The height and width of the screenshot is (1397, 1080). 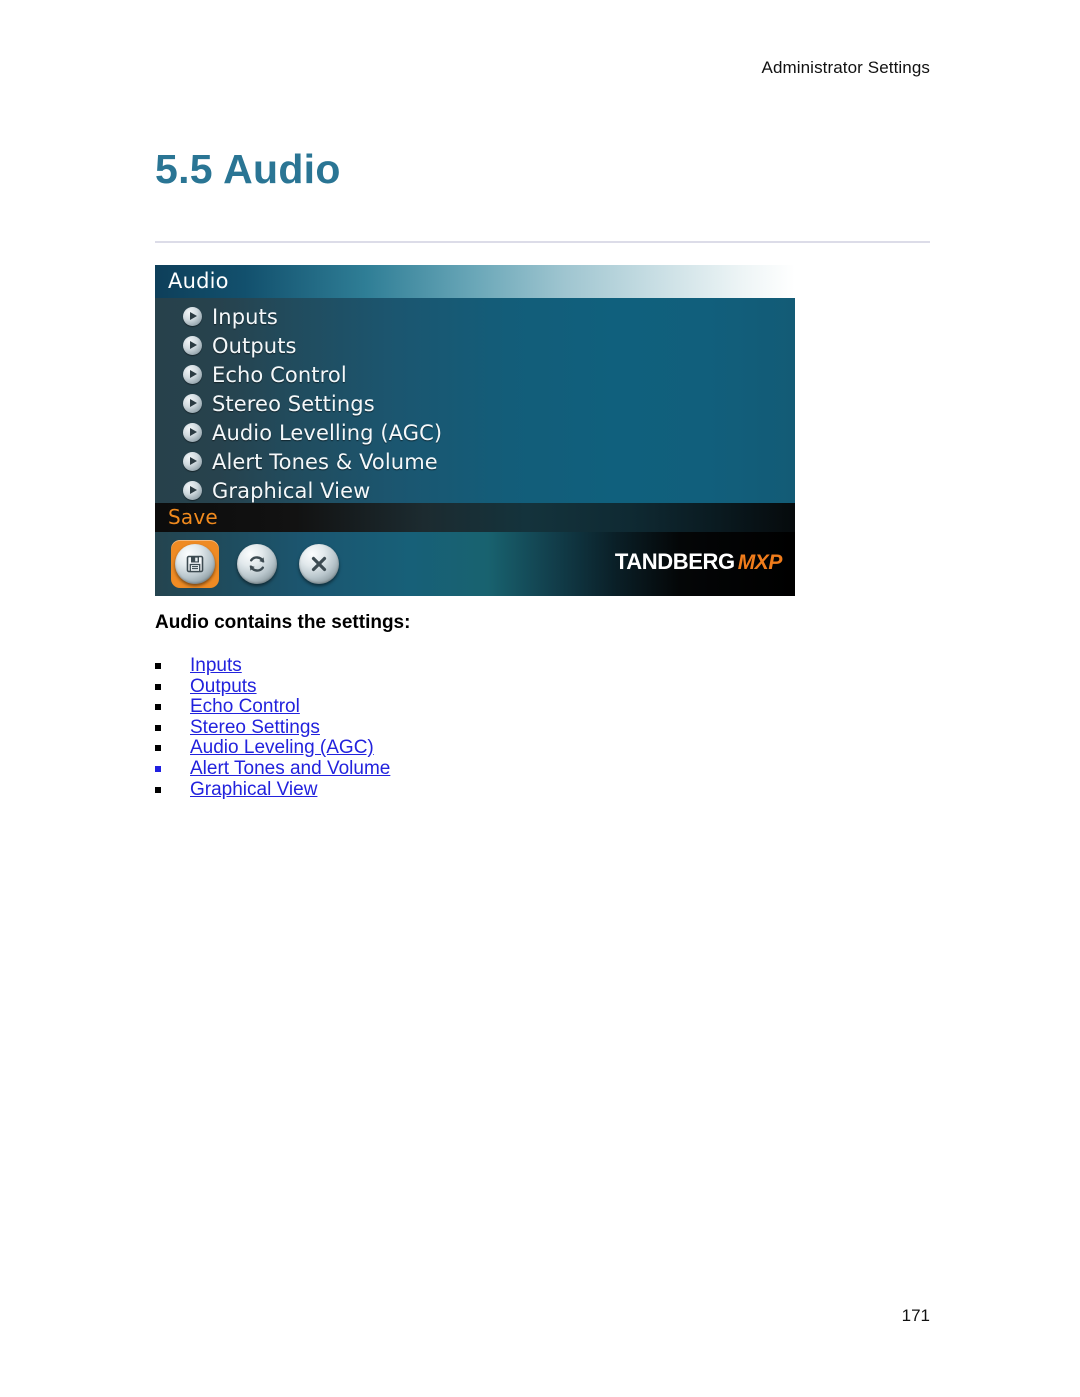 What do you see at coordinates (293, 403) in the screenshot?
I see `menu-item-label: Stereo Settings` at bounding box center [293, 403].